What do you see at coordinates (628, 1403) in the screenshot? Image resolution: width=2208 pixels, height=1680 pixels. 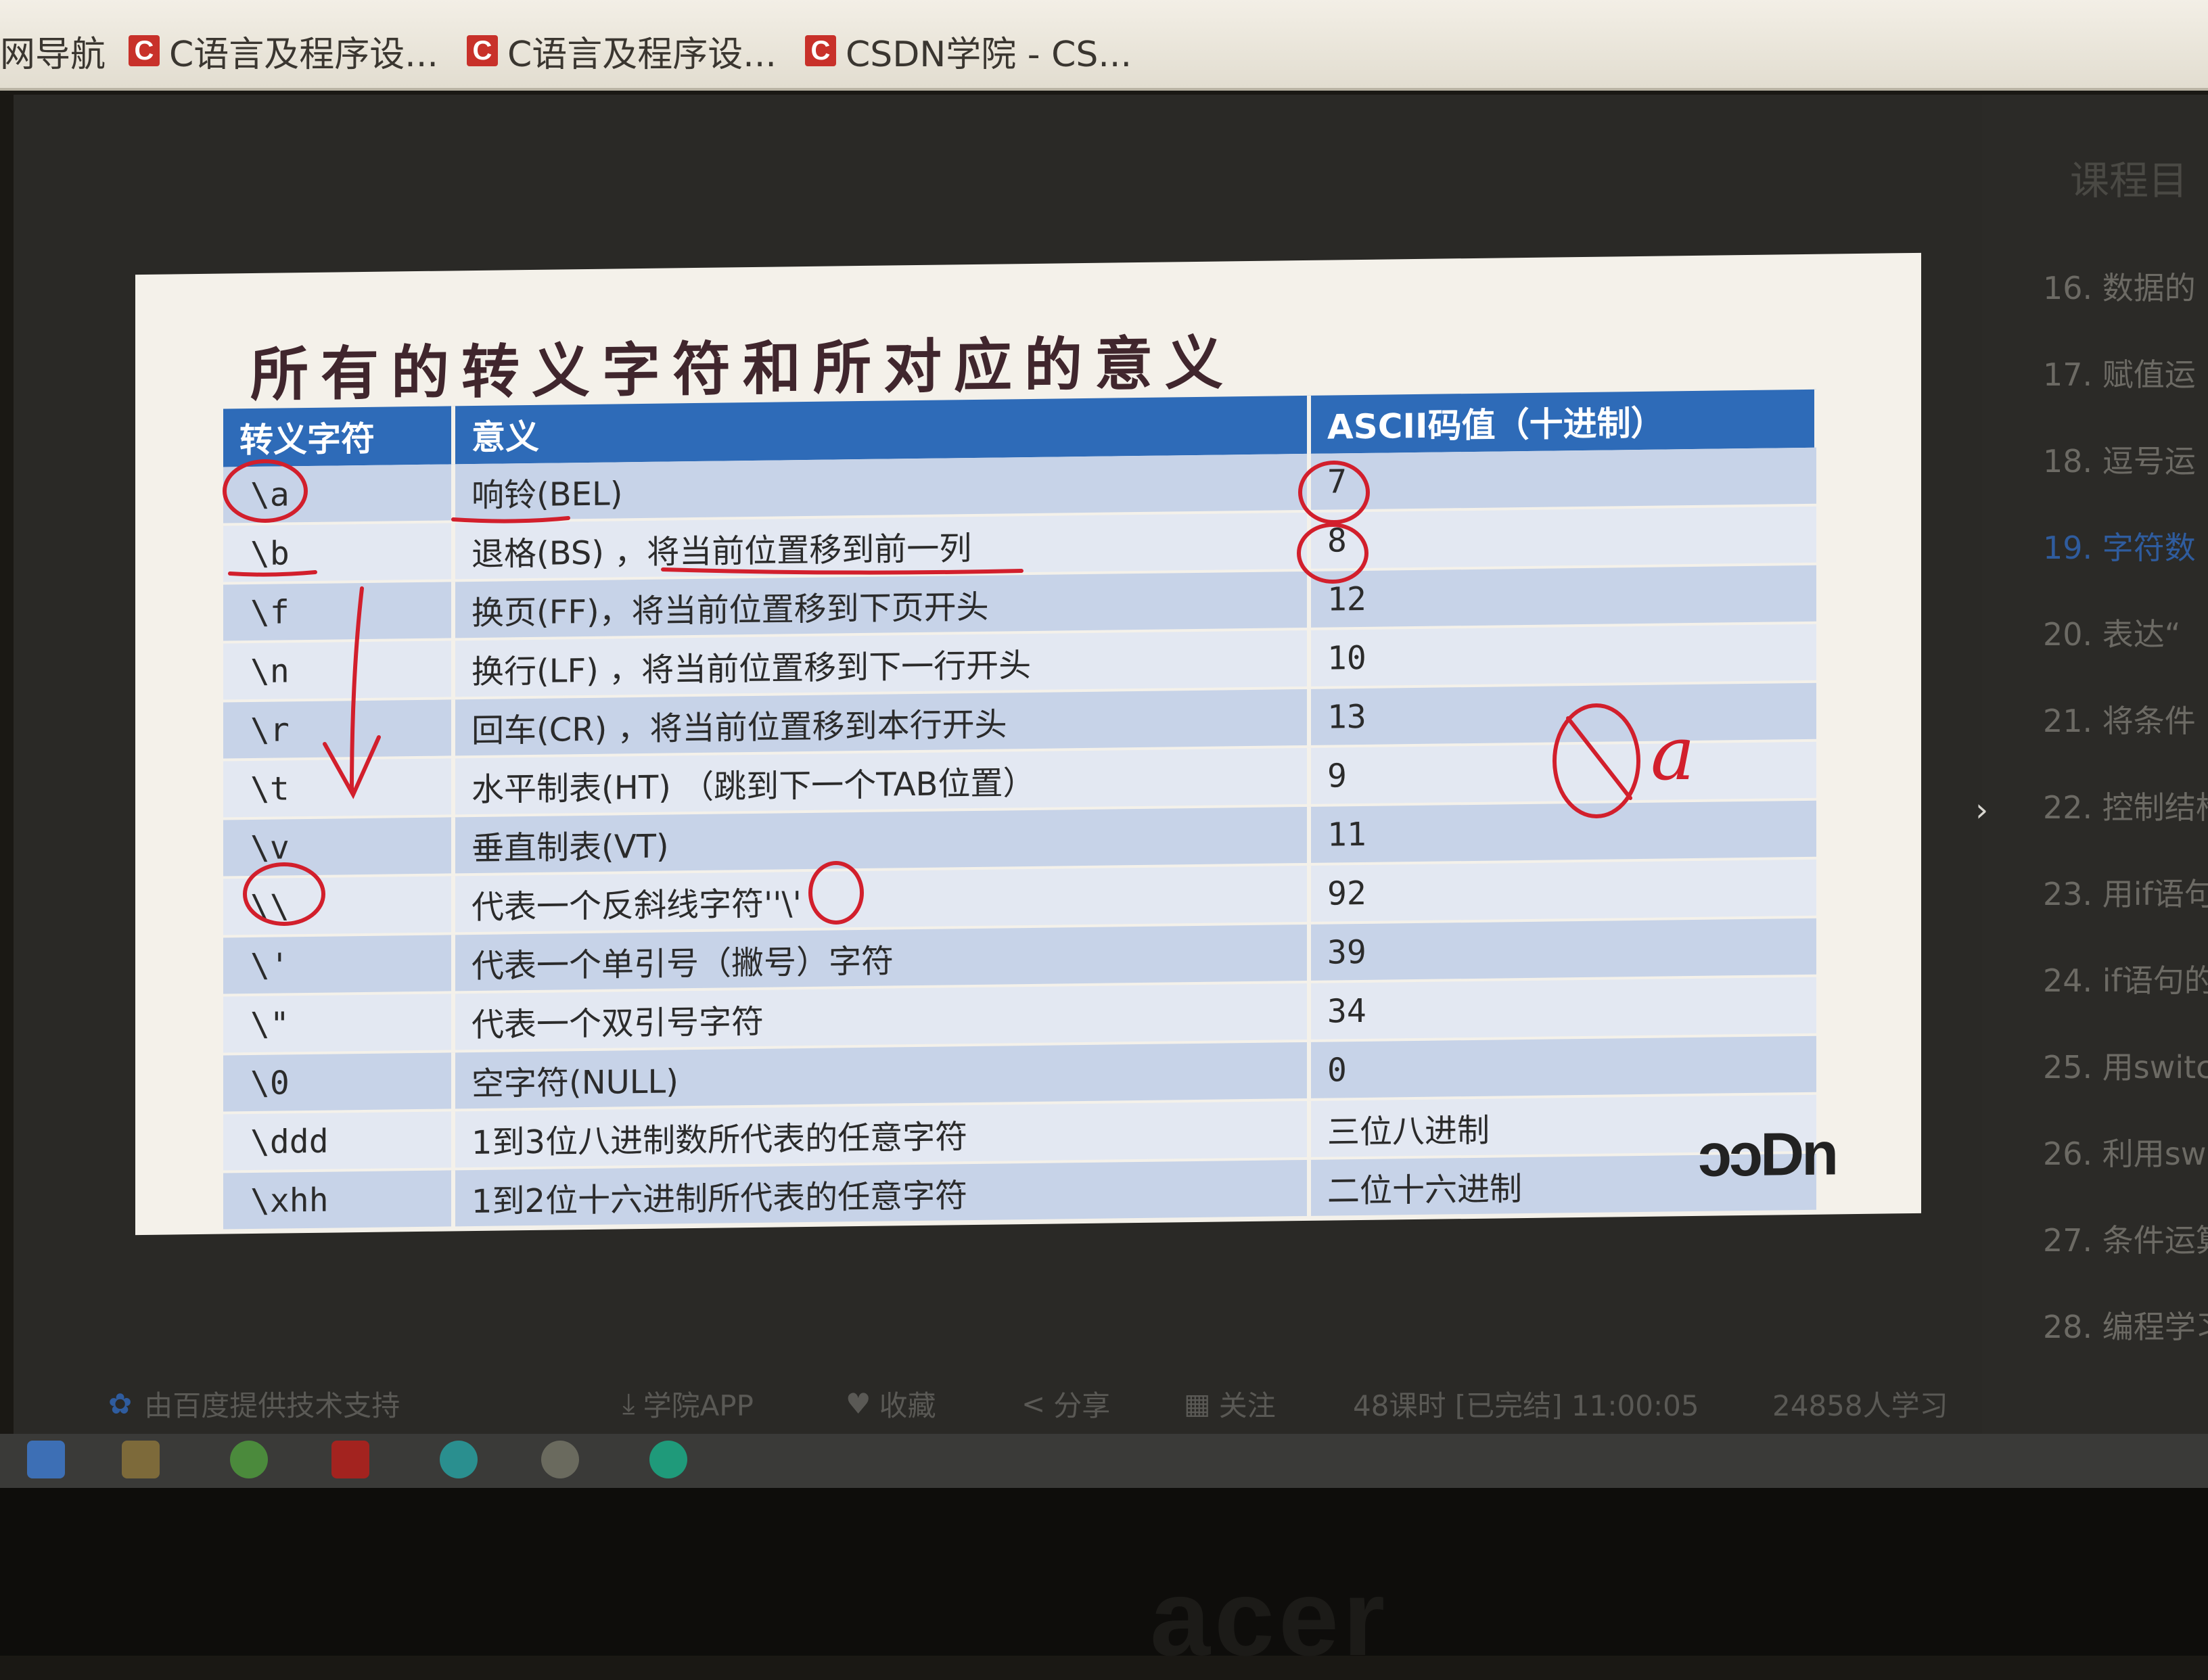 I see `download-icon: ⤓` at bounding box center [628, 1403].